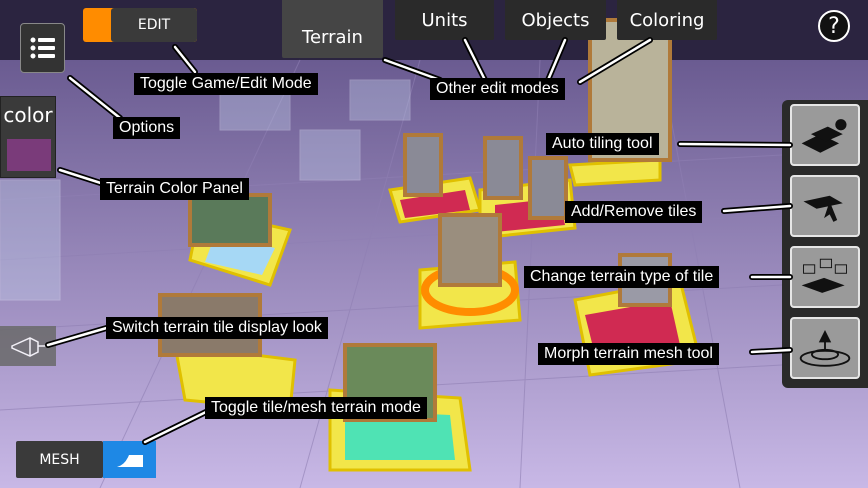 The height and width of the screenshot is (488, 868). I want to click on auto-tiling-icon, so click(824, 136).